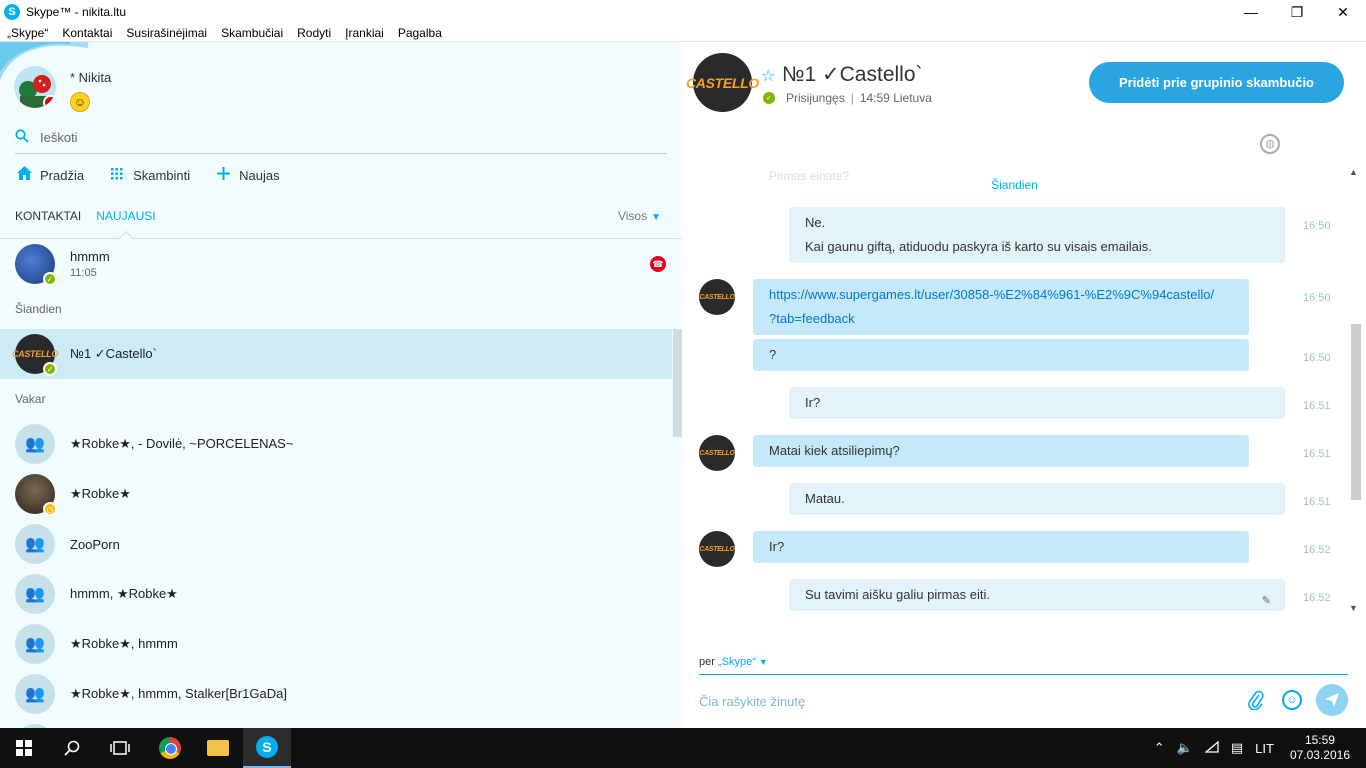 The image size is (1366, 768). I want to click on system-tray: ⌃ 🔈 ▤ LIT 15:59 07.03.2016, so click(1260, 748).